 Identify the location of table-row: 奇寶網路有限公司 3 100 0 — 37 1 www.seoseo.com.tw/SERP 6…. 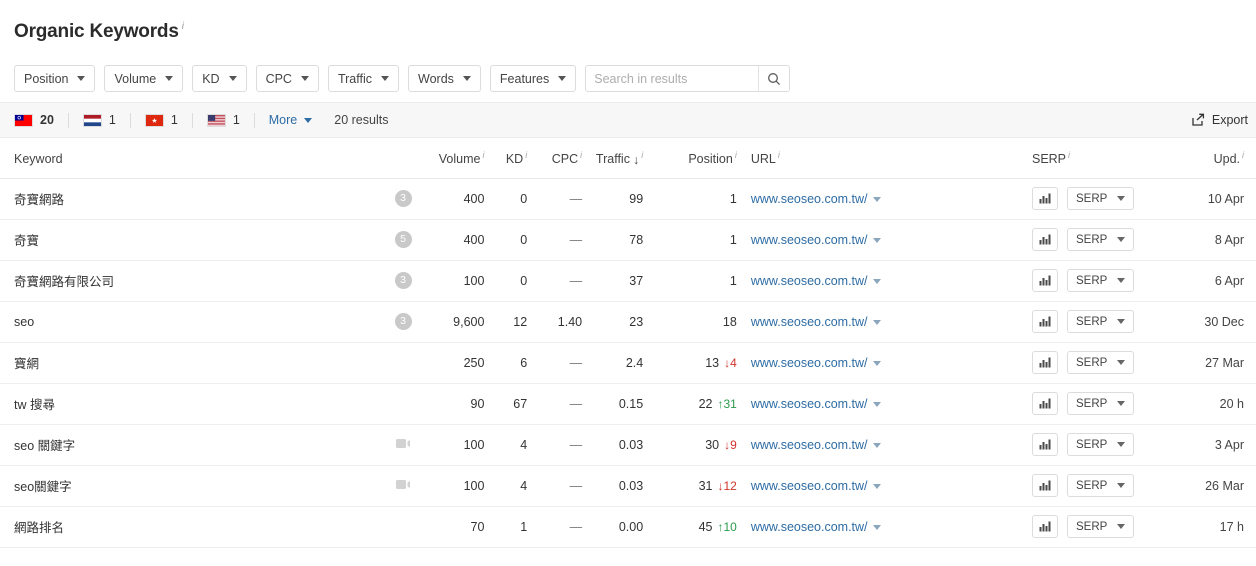
(628, 281).